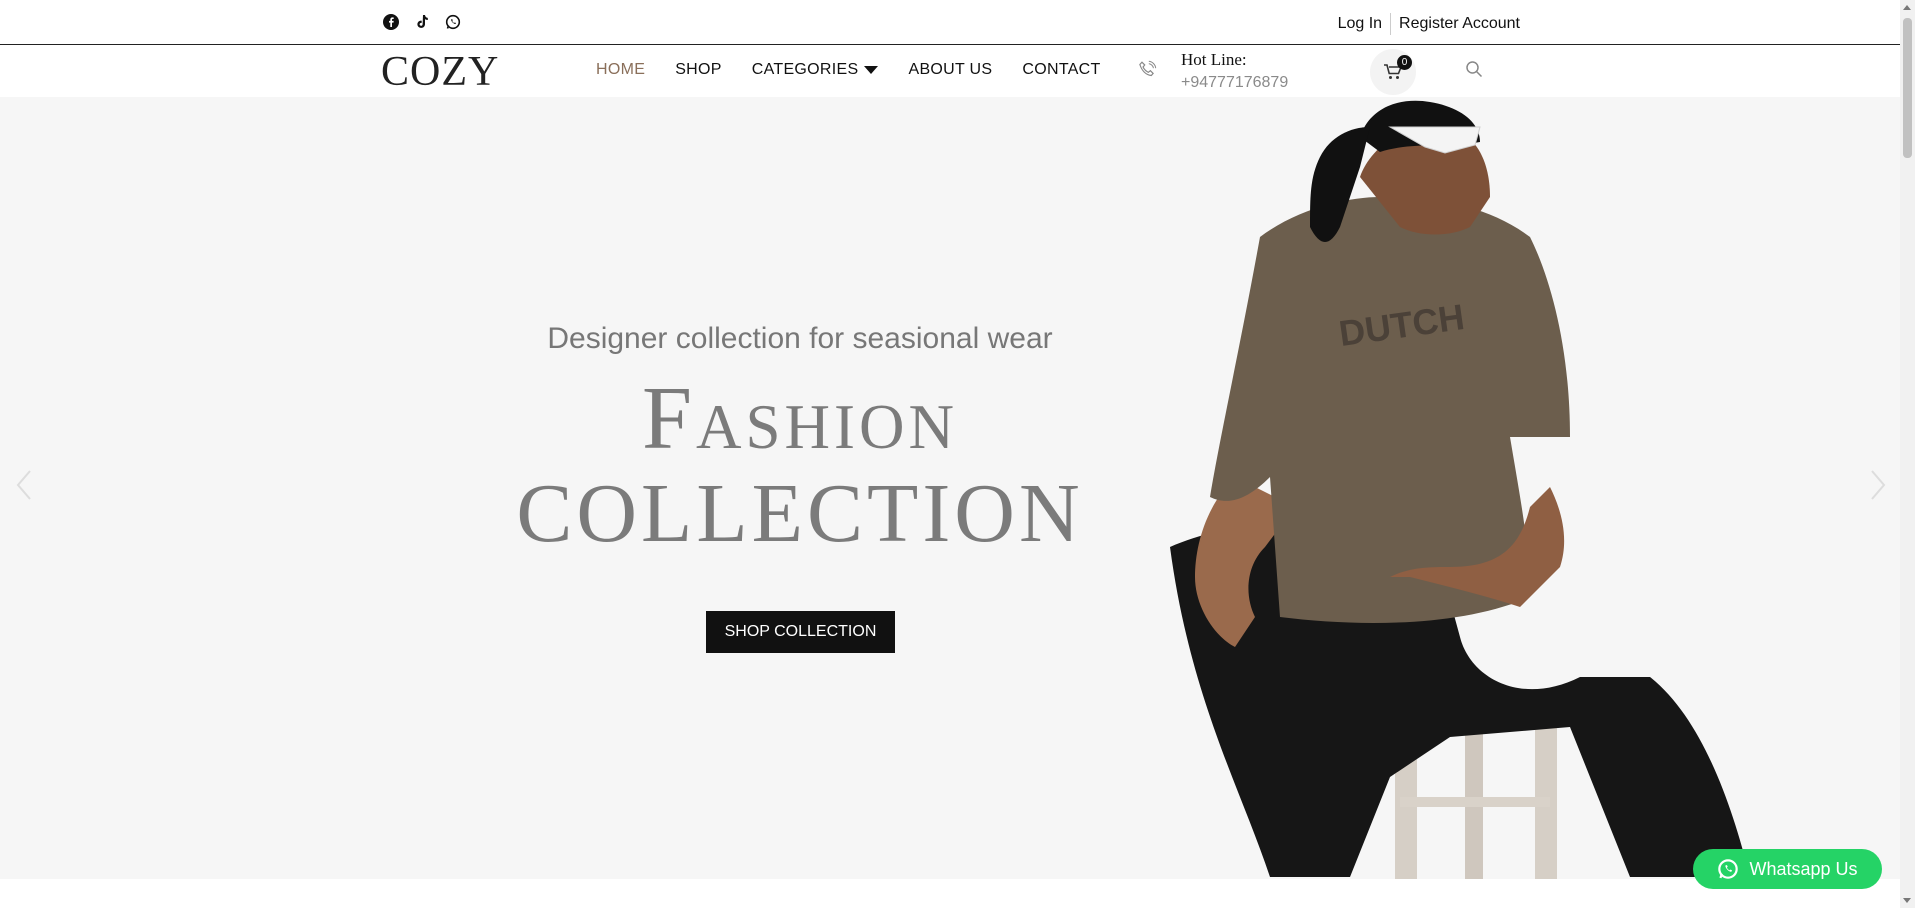 This screenshot has width=1915, height=908. I want to click on nav-item-about-us: ABOUT US, so click(950, 70).